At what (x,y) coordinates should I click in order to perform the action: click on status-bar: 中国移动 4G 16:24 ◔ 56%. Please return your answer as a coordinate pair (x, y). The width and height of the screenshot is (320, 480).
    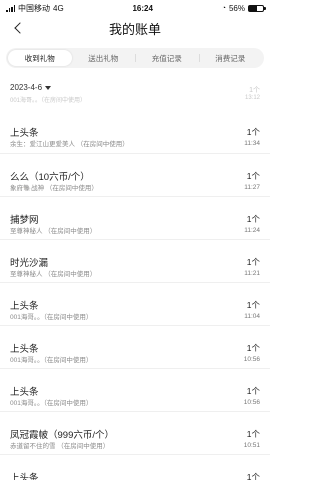
    Looking at the image, I should click on (135, 8).